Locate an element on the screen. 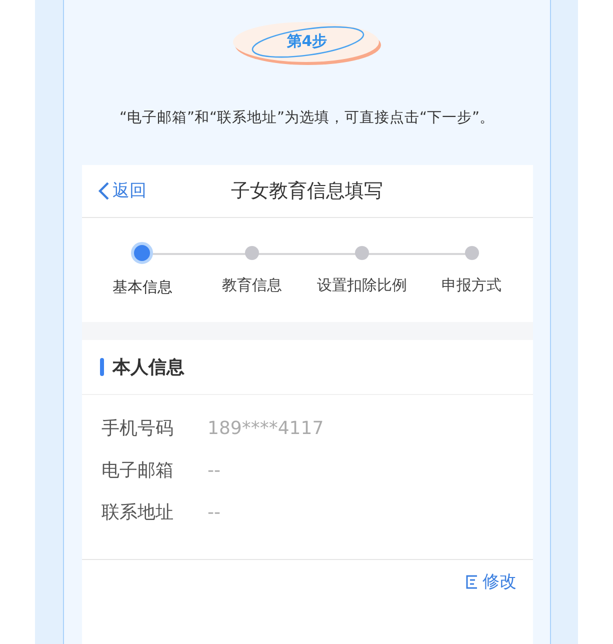  step-label: 申报方式 is located at coordinates (472, 285).